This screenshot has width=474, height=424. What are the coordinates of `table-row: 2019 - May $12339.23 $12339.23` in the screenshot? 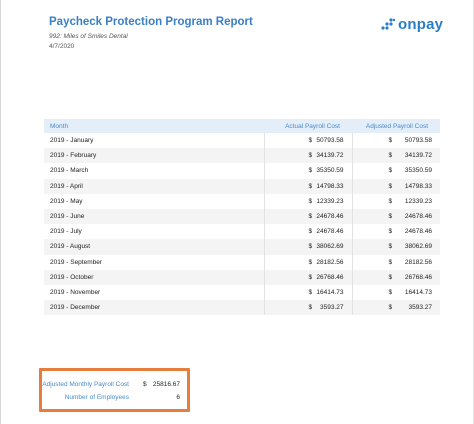 It's located at (242, 201).